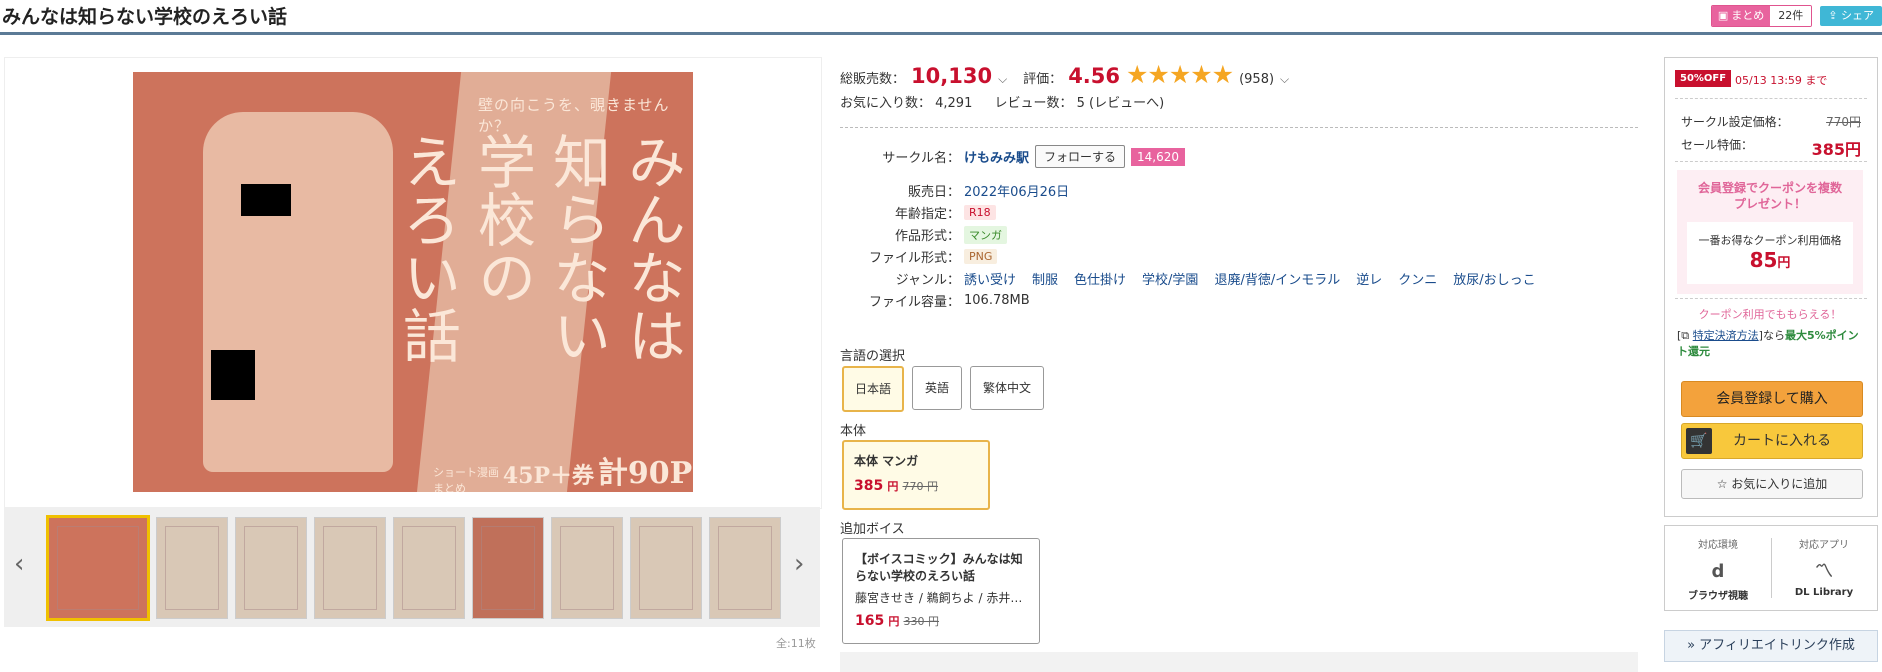 The image size is (1882, 672). What do you see at coordinates (1007, 388) in the screenshot?
I see `language-option-zh: 繁体中文` at bounding box center [1007, 388].